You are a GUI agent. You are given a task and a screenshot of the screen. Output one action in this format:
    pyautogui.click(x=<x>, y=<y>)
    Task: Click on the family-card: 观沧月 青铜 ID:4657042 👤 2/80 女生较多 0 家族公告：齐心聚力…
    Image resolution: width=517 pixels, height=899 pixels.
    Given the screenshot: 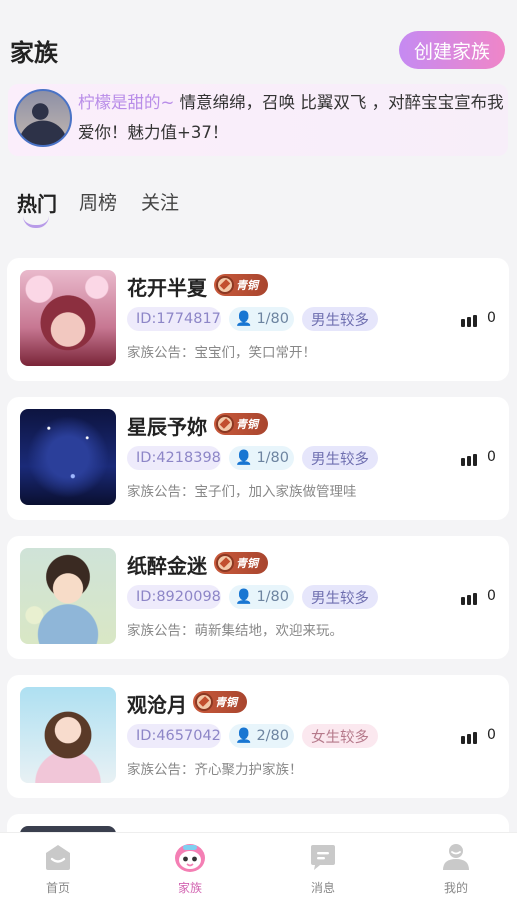 What is the action you would take?
    pyautogui.click(x=258, y=736)
    